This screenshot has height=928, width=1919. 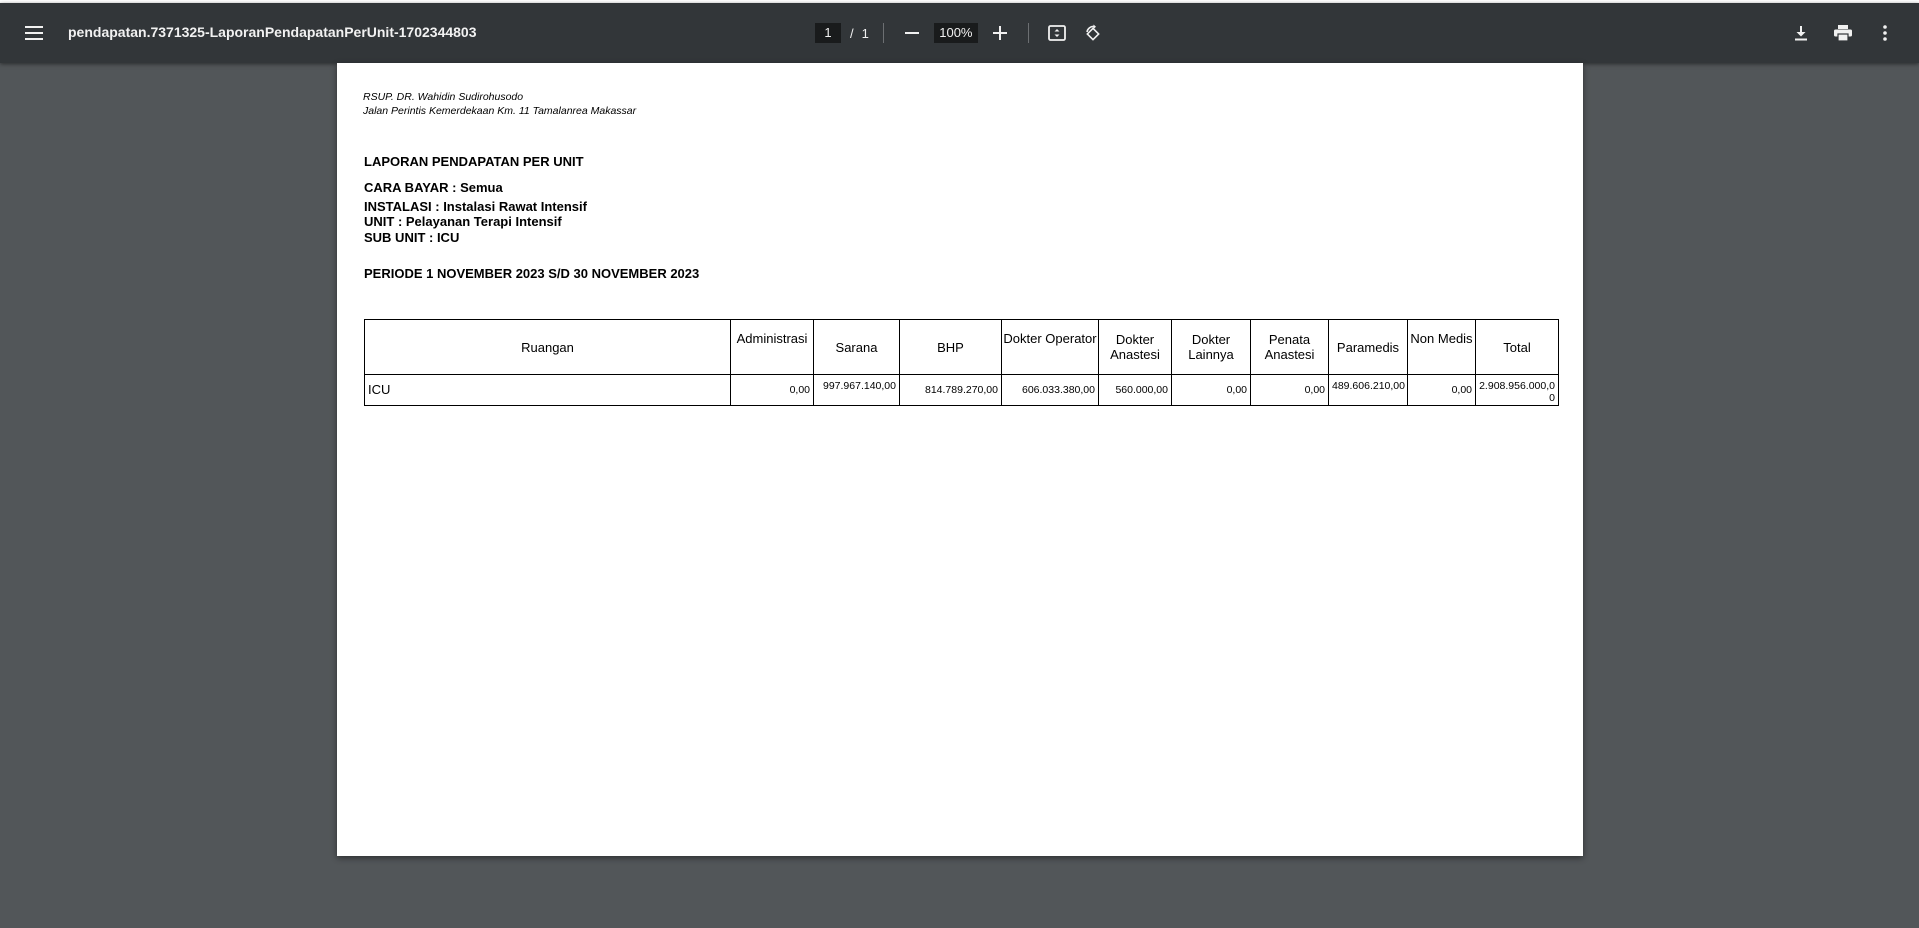 I want to click on print-icon, so click(x=1843, y=33).